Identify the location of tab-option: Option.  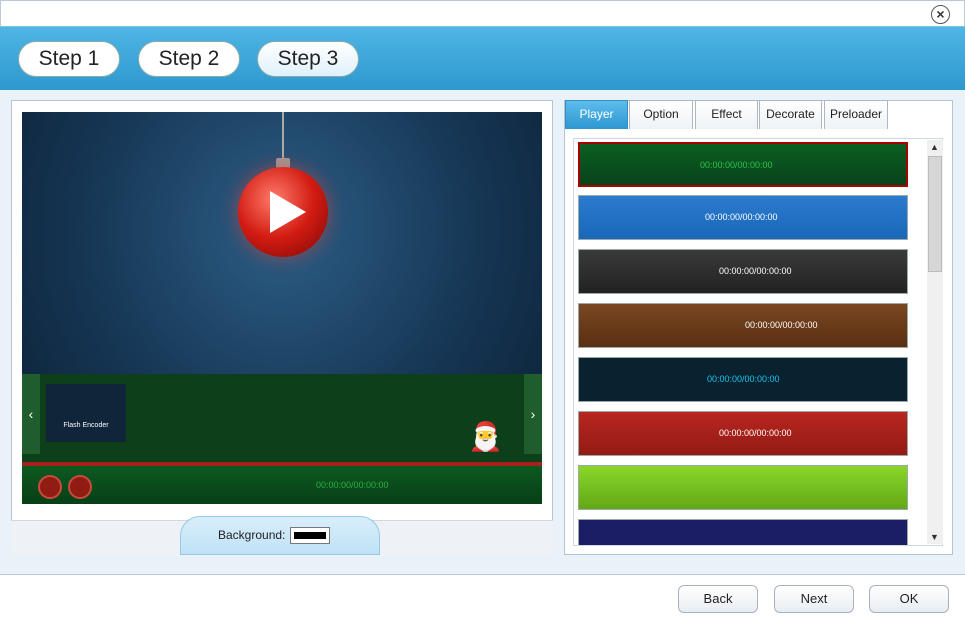
(661, 114).